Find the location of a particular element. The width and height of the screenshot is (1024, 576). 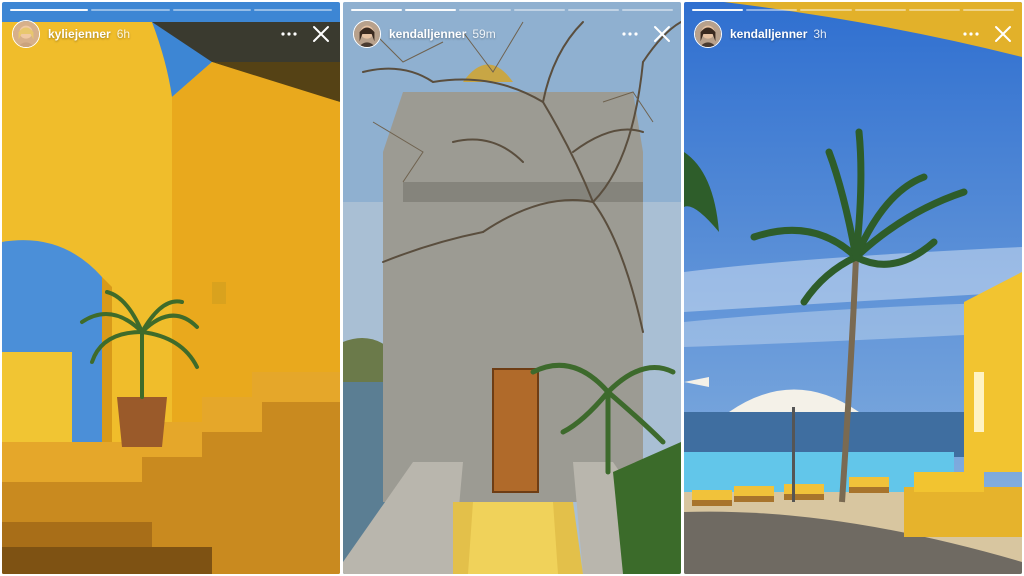

story-timestamp: 6h is located at coordinates (123, 34).